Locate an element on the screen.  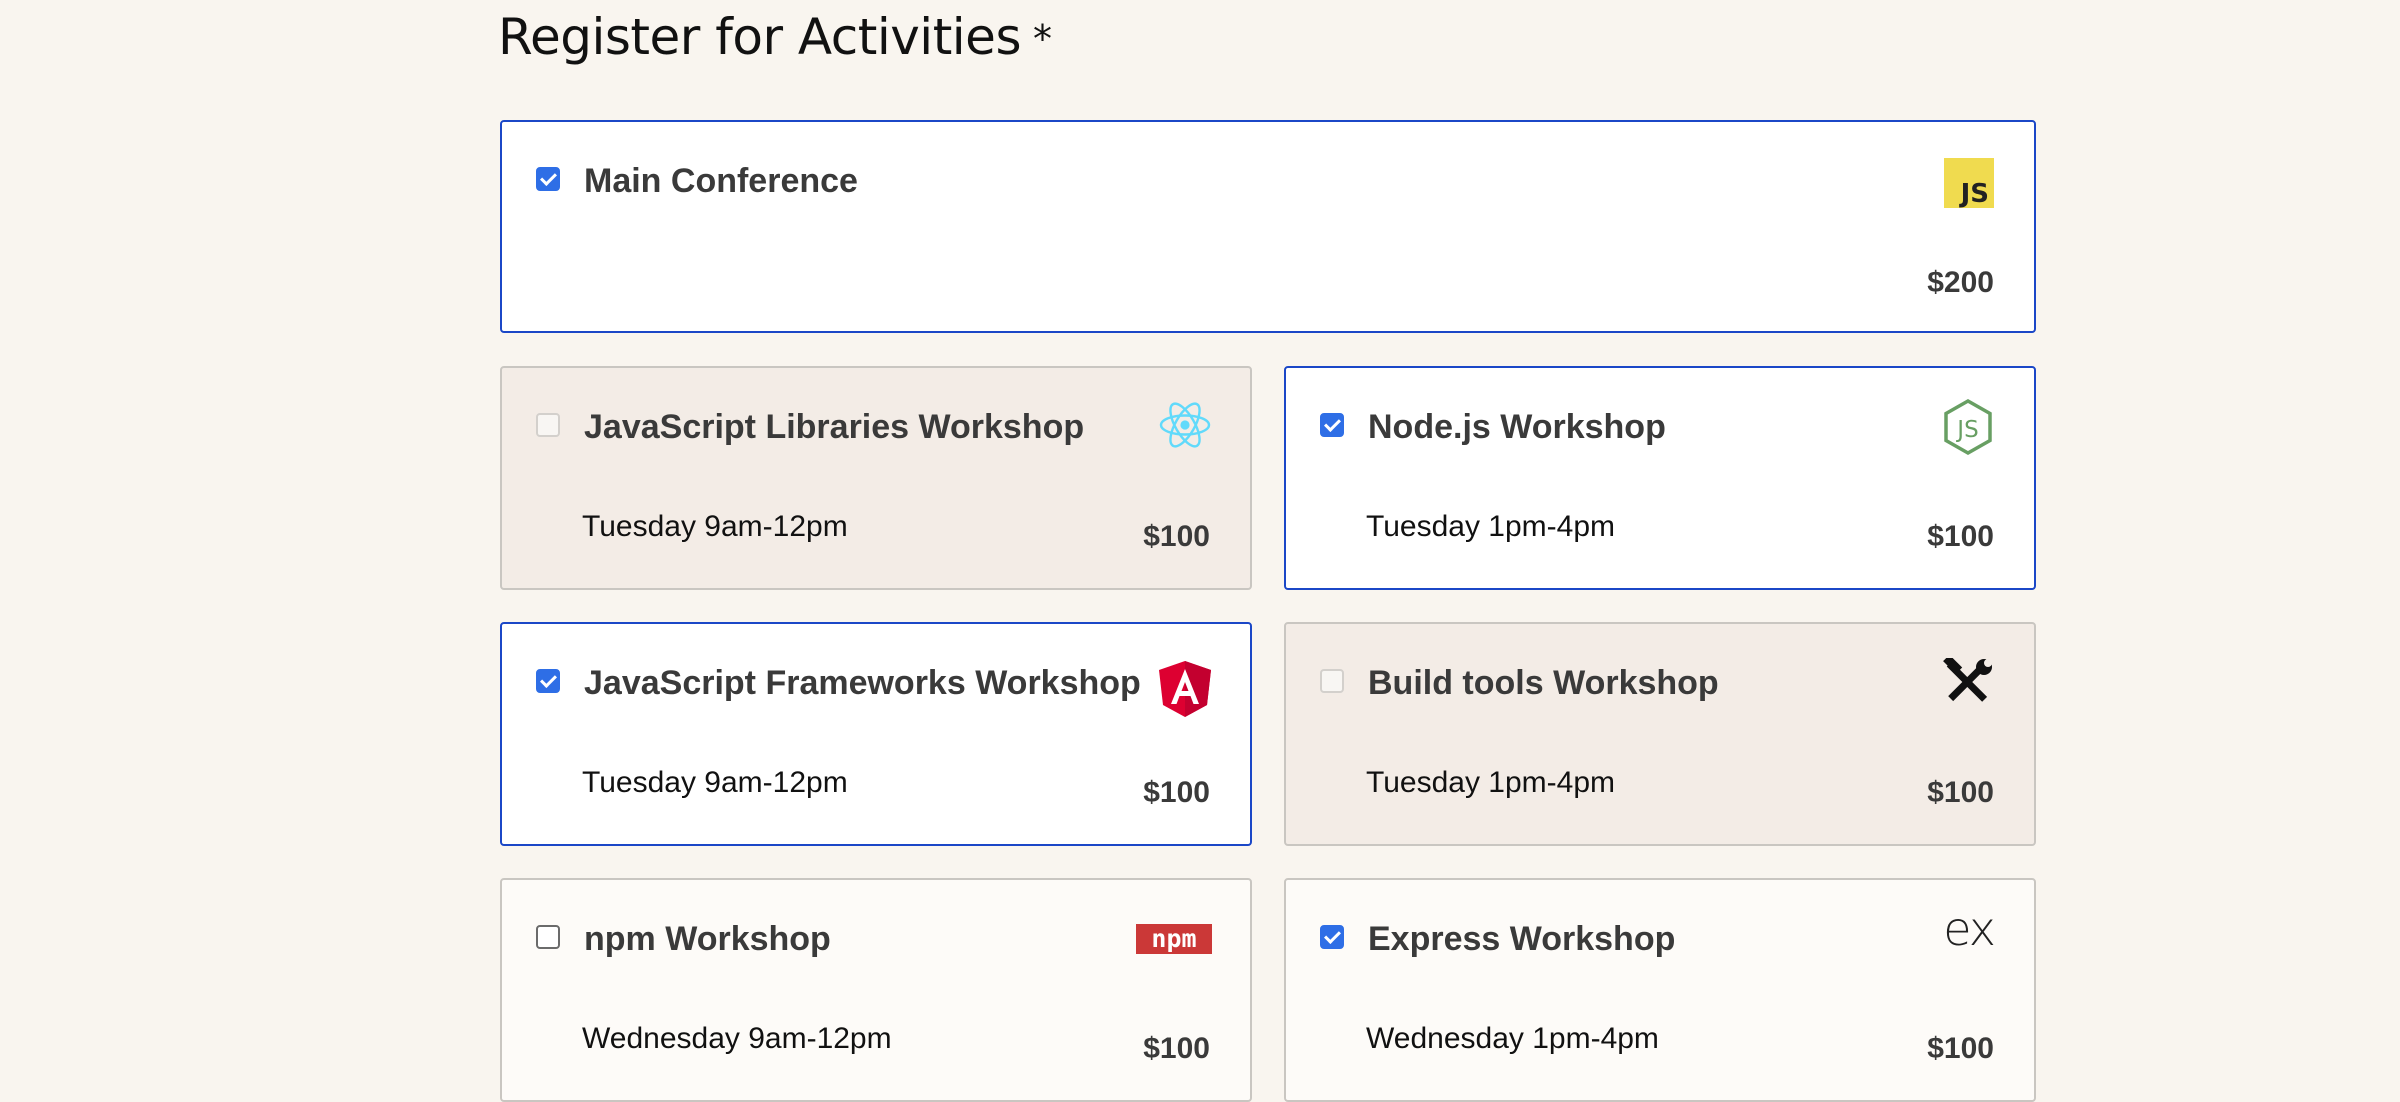
activity-title: Build tools Workshop is located at coordinates (1543, 683).